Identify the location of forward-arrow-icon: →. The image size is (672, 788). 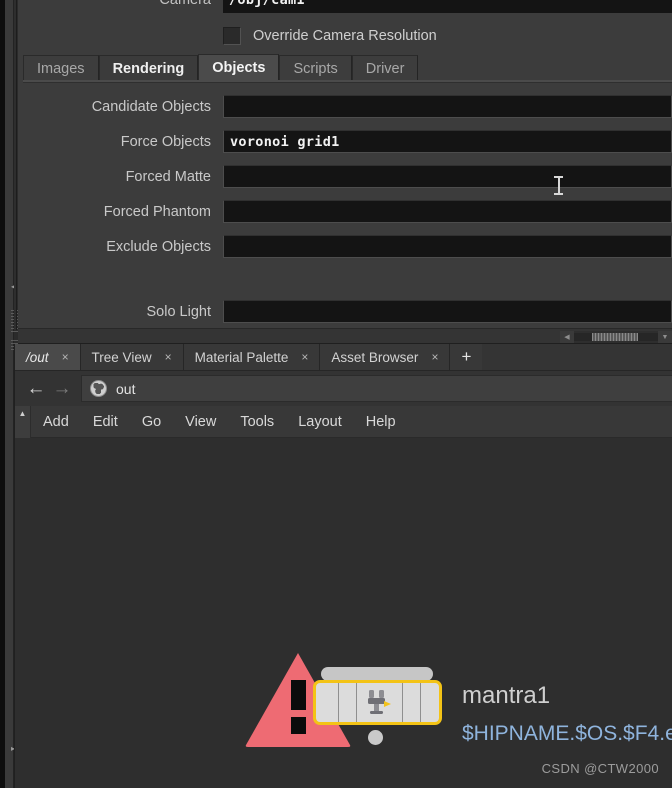
(62, 389).